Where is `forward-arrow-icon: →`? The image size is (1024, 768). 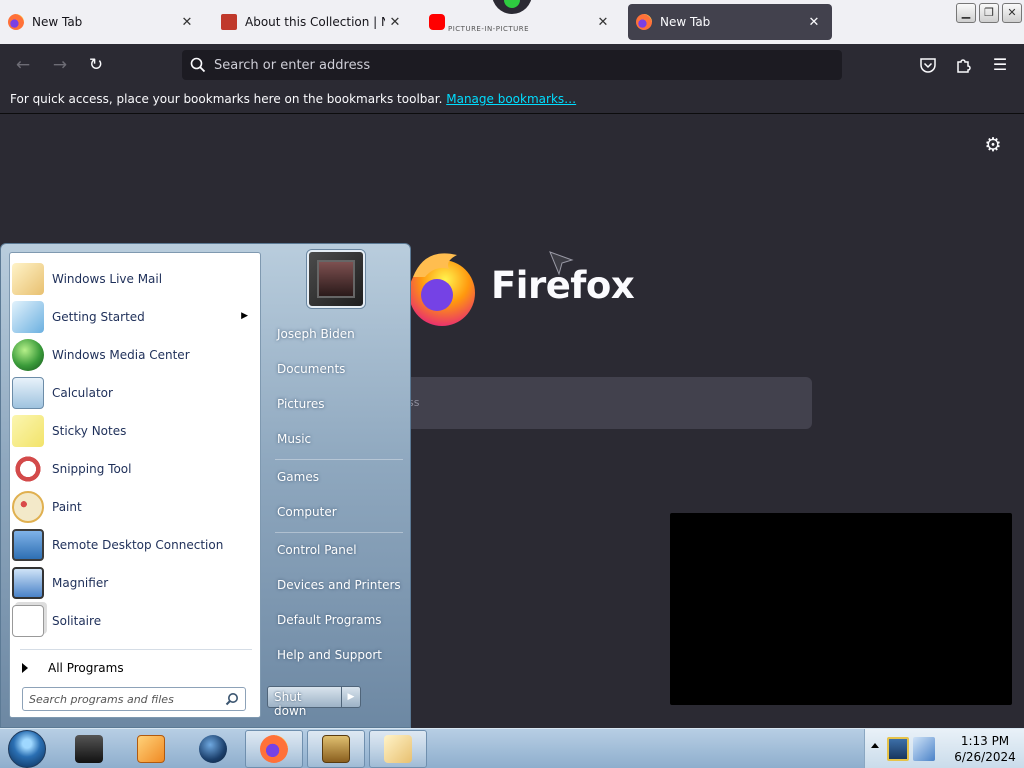 forward-arrow-icon: → is located at coordinates (60, 65).